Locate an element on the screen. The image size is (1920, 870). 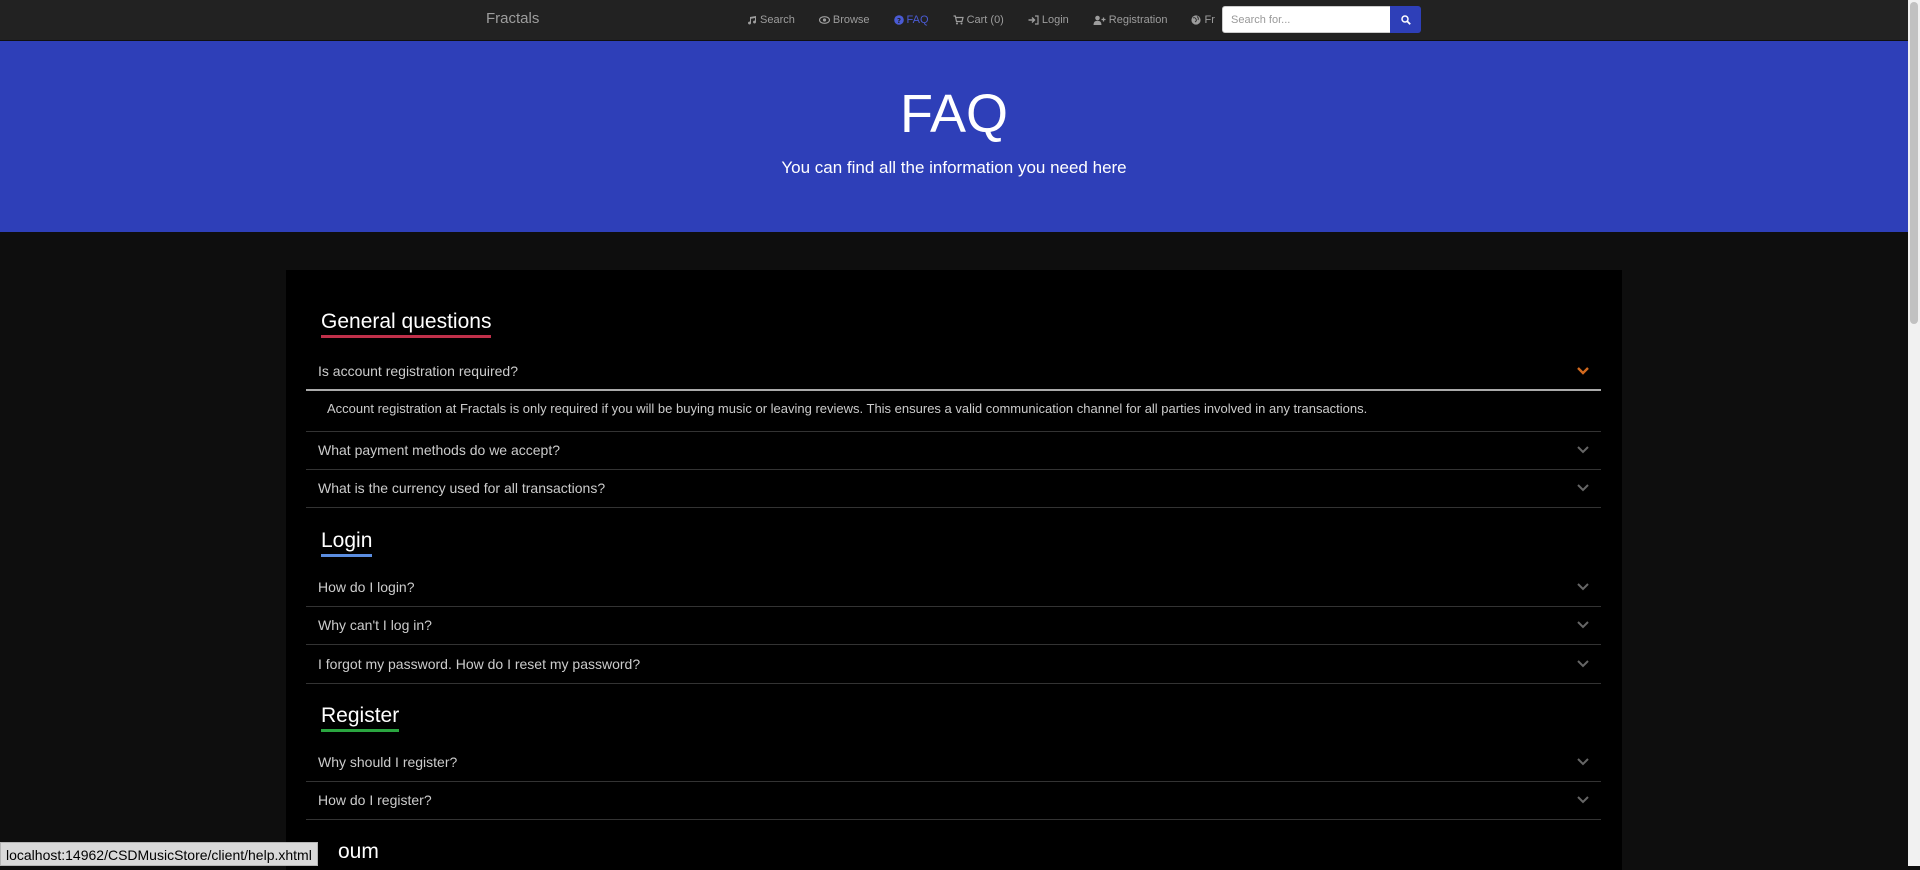
faq-question-why-register: Why should I register? is located at coordinates (953, 763).